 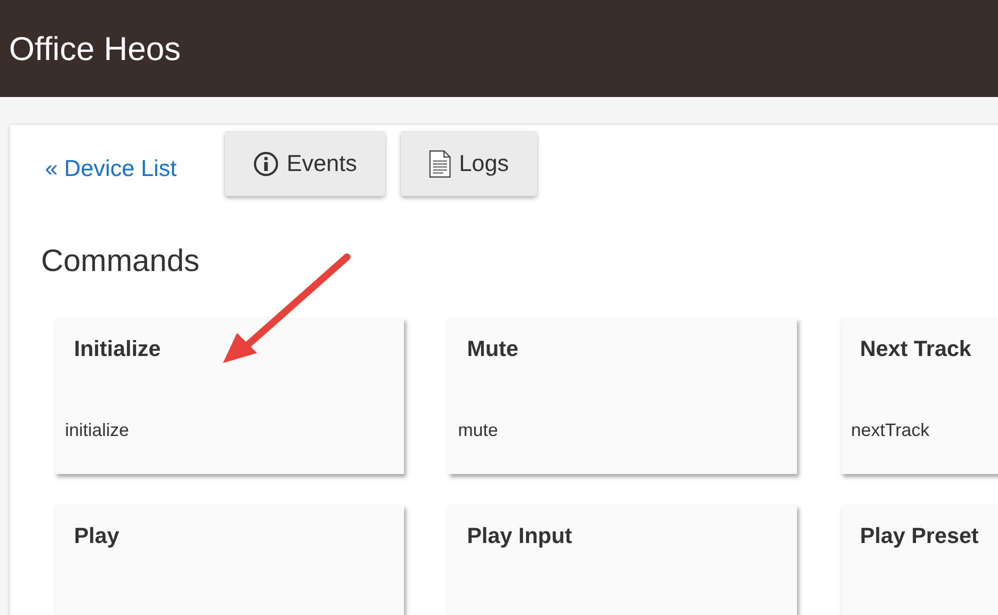 What do you see at coordinates (469, 163) in the screenshot?
I see `logs-button: Logs` at bounding box center [469, 163].